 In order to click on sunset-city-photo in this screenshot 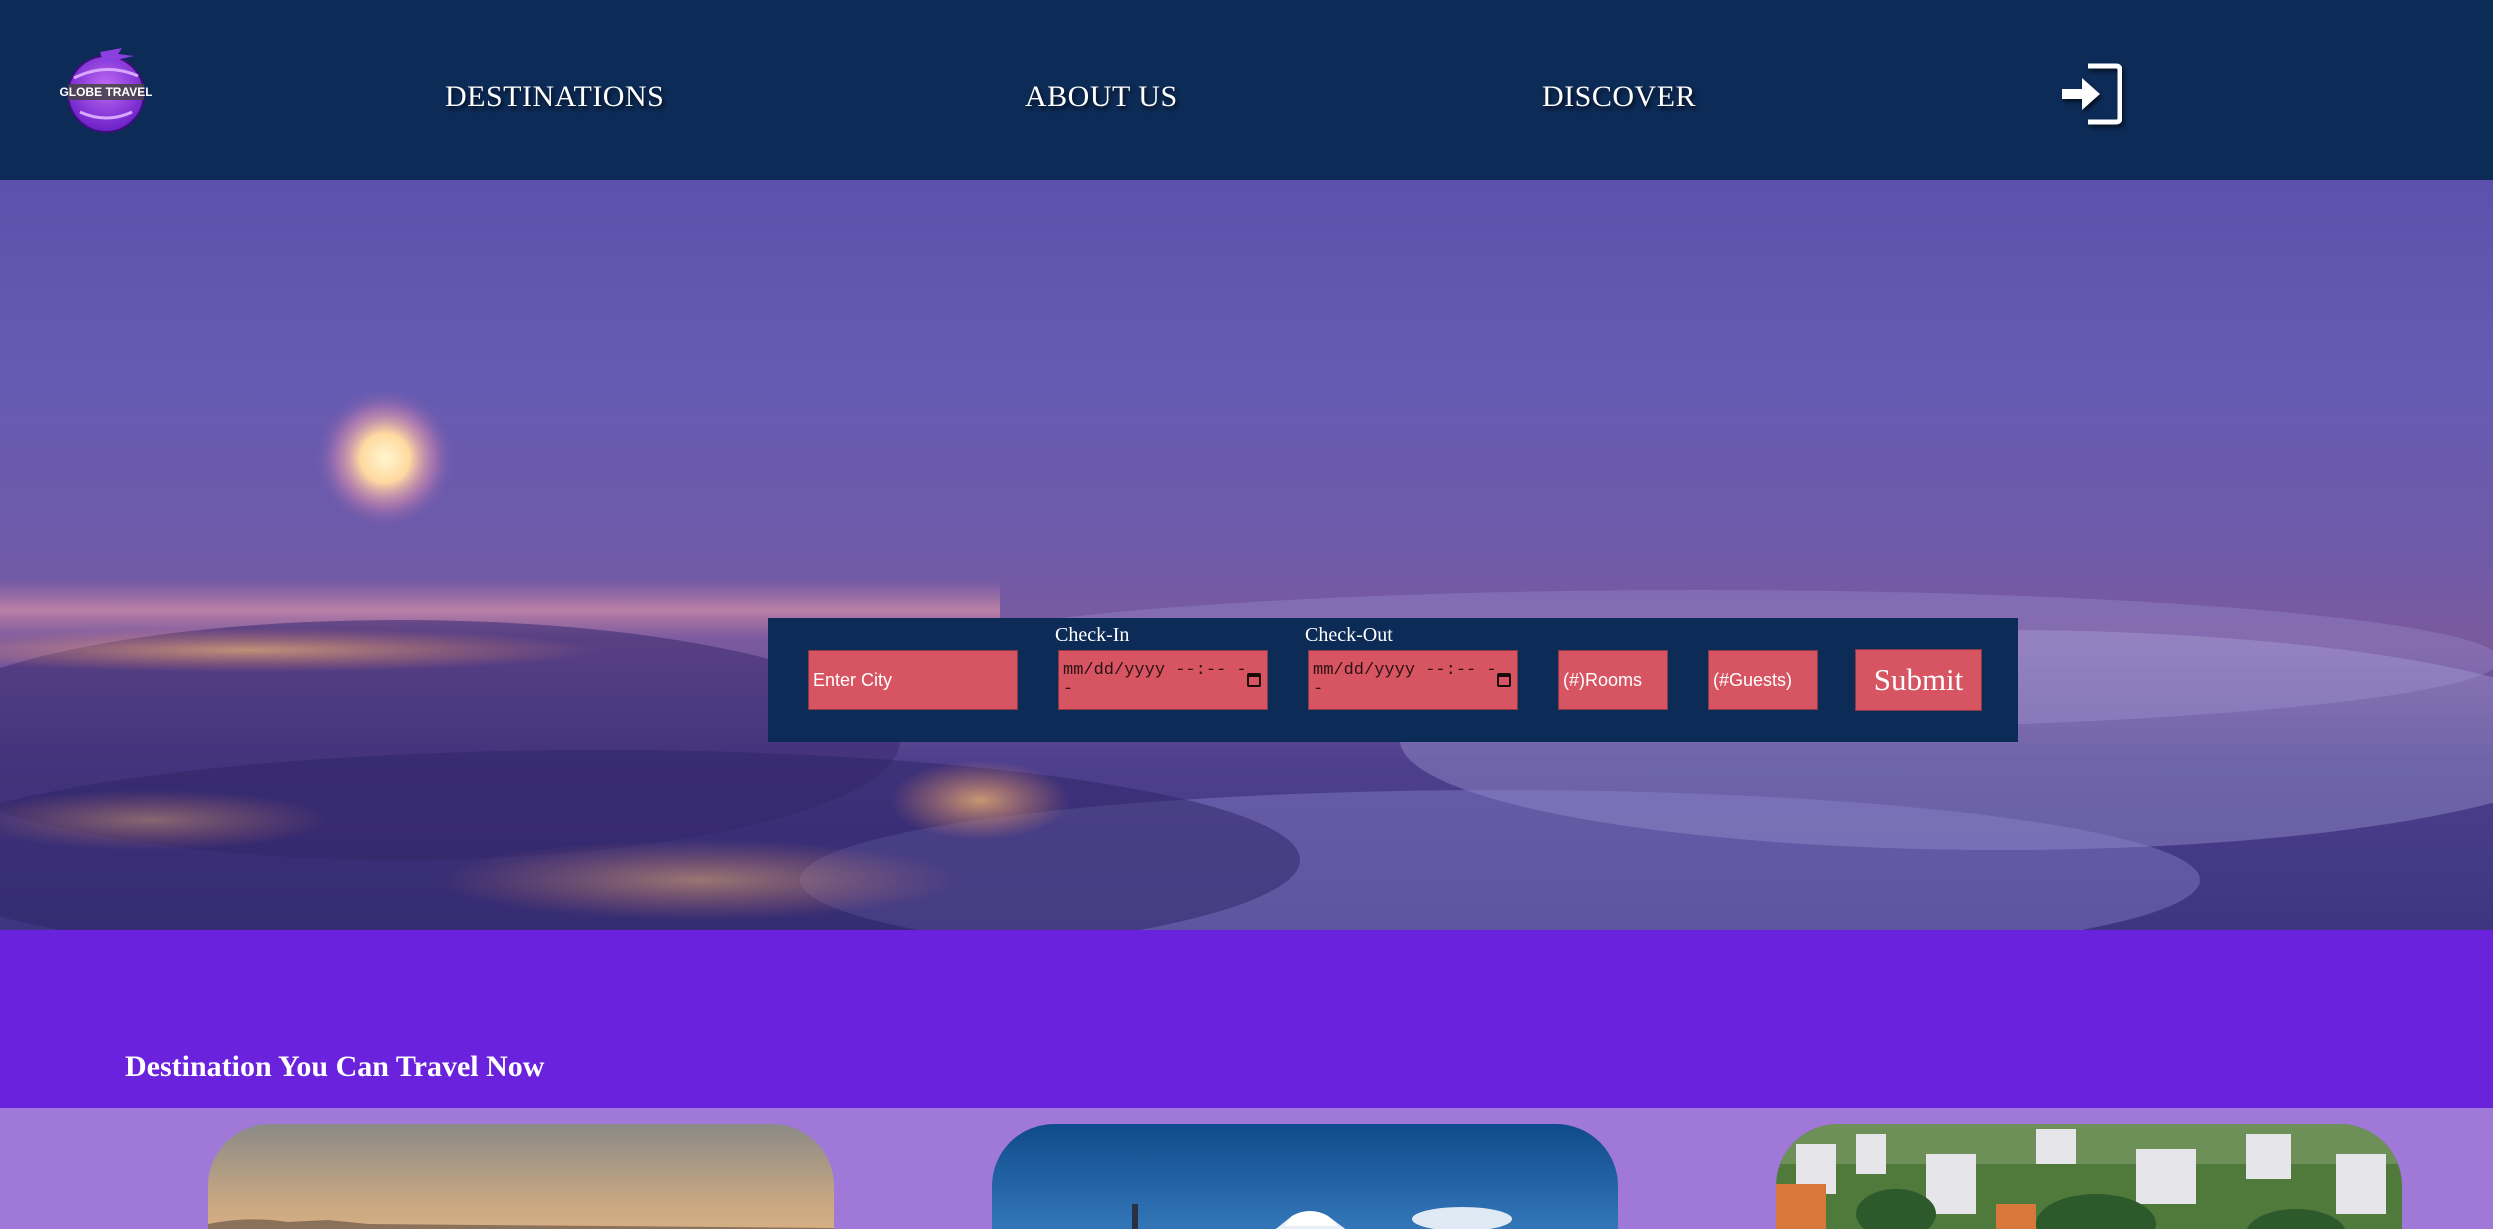, I will do `click(521, 1176)`.